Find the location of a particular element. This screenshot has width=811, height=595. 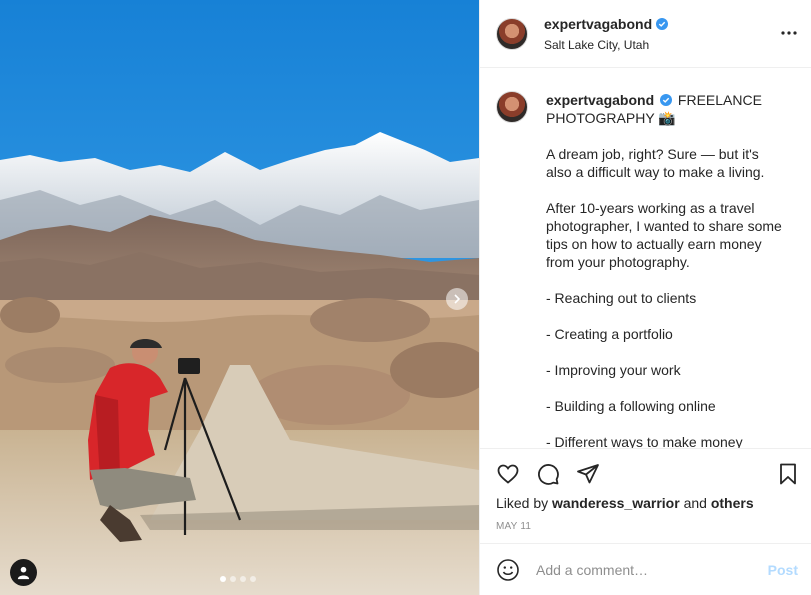

liked-by-user: wanderess_warrior is located at coordinates (616, 503).